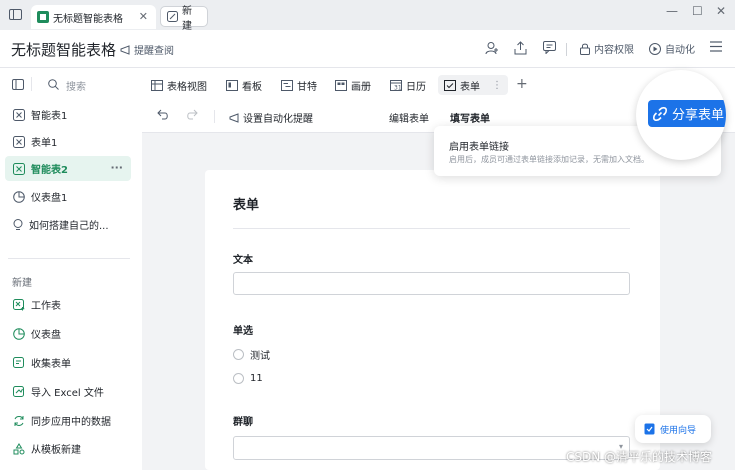  I want to click on permission-label: 内容权限, so click(614, 50).